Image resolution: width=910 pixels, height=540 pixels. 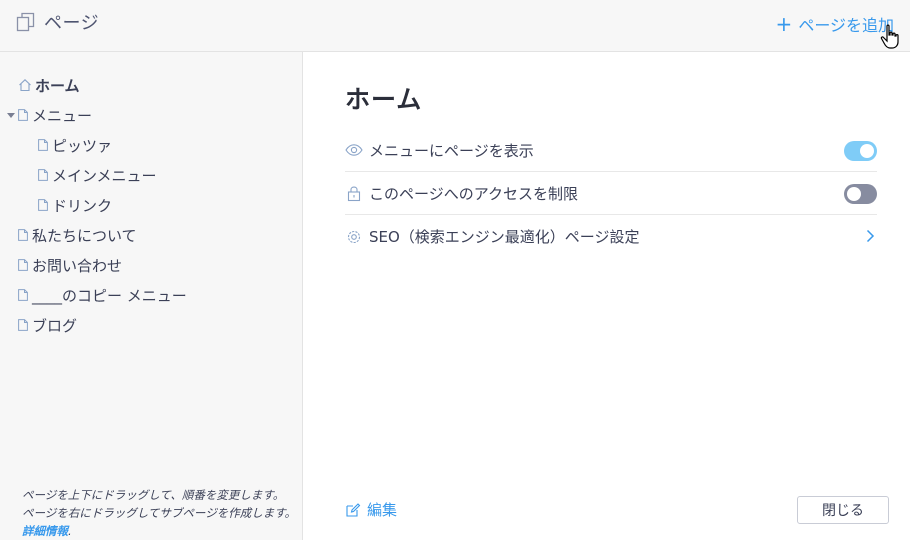 I want to click on page-item-label: お問い合わせ, so click(x=77, y=265).